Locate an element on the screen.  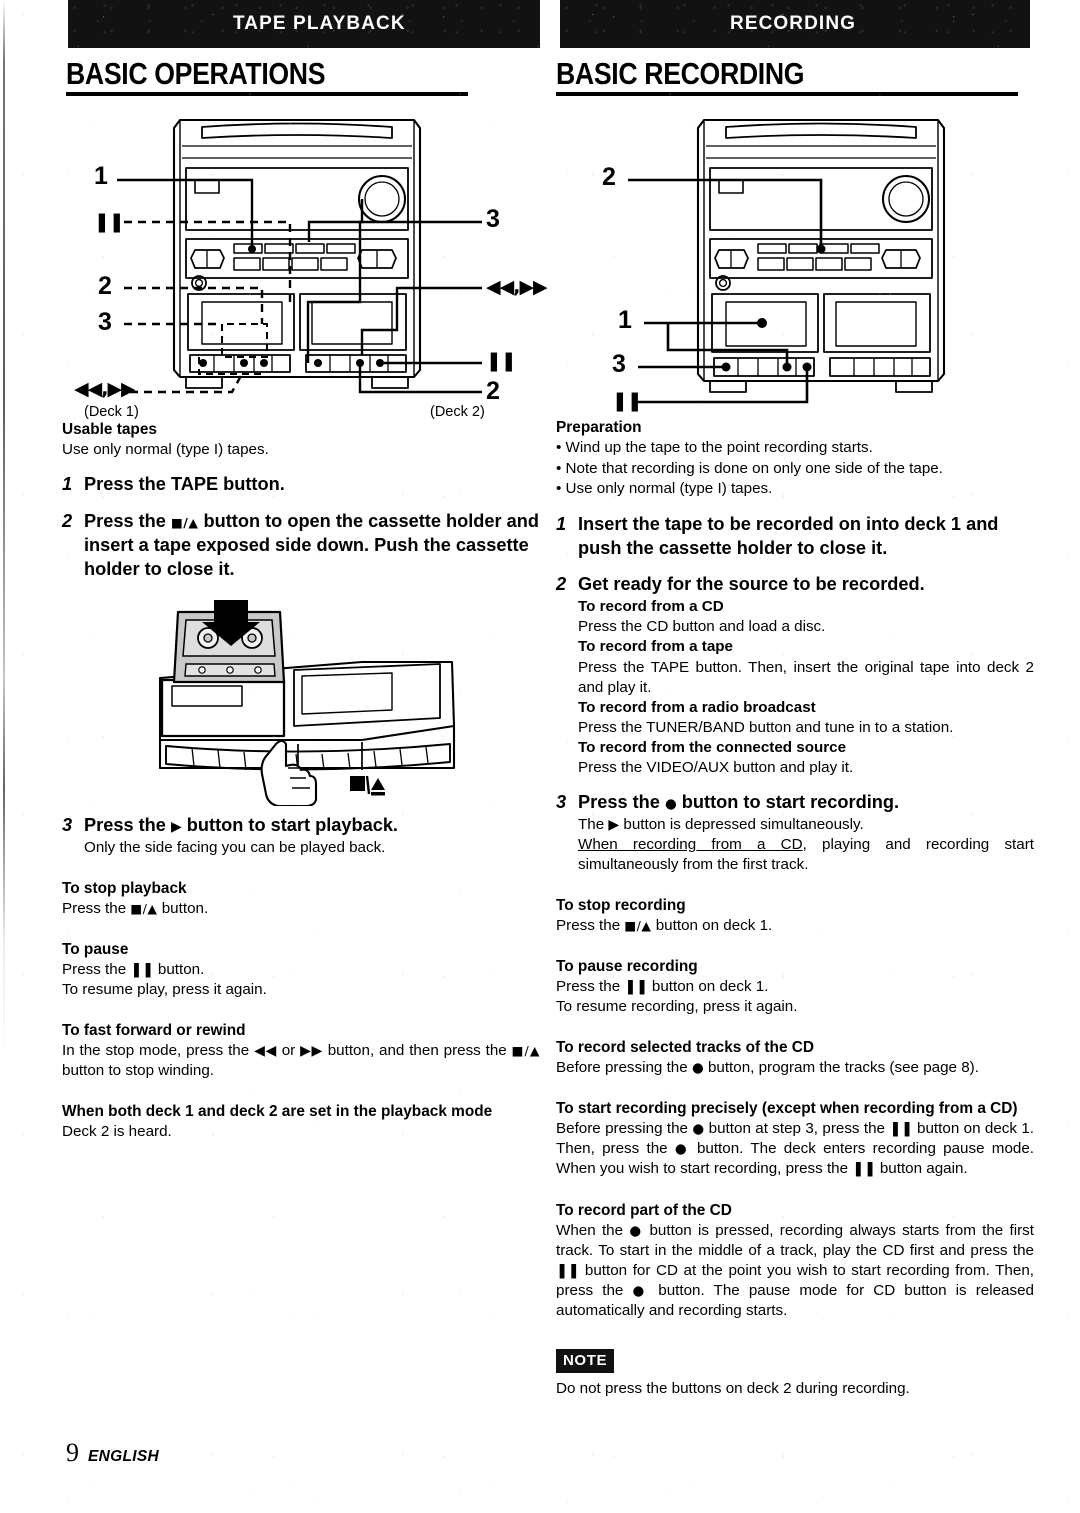
usable-tapes-heading: Usable tapes is located at coordinates (109, 430).